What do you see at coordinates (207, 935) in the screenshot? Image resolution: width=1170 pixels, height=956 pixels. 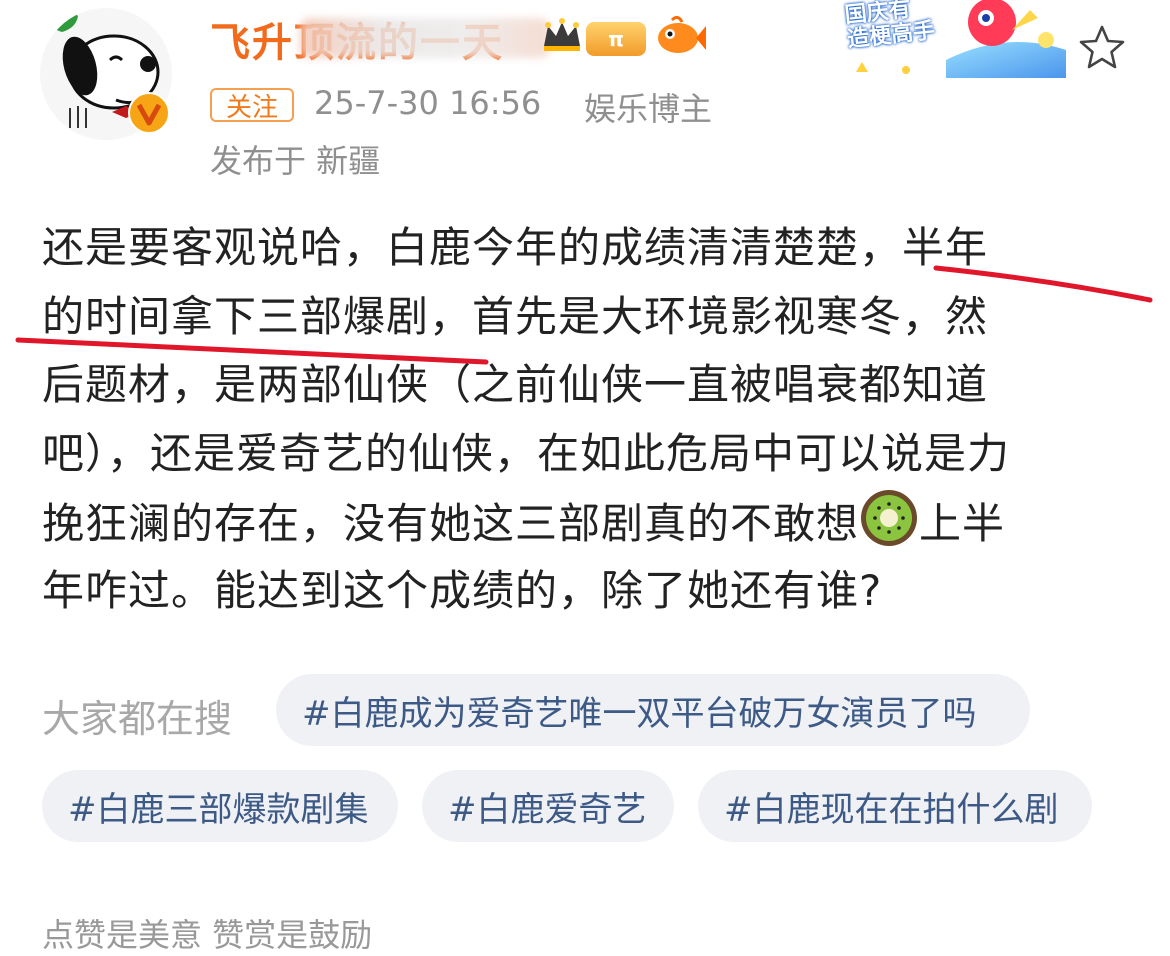 I see `footer-cutoff-text: 点赞是美意 赞赏是鼓励` at bounding box center [207, 935].